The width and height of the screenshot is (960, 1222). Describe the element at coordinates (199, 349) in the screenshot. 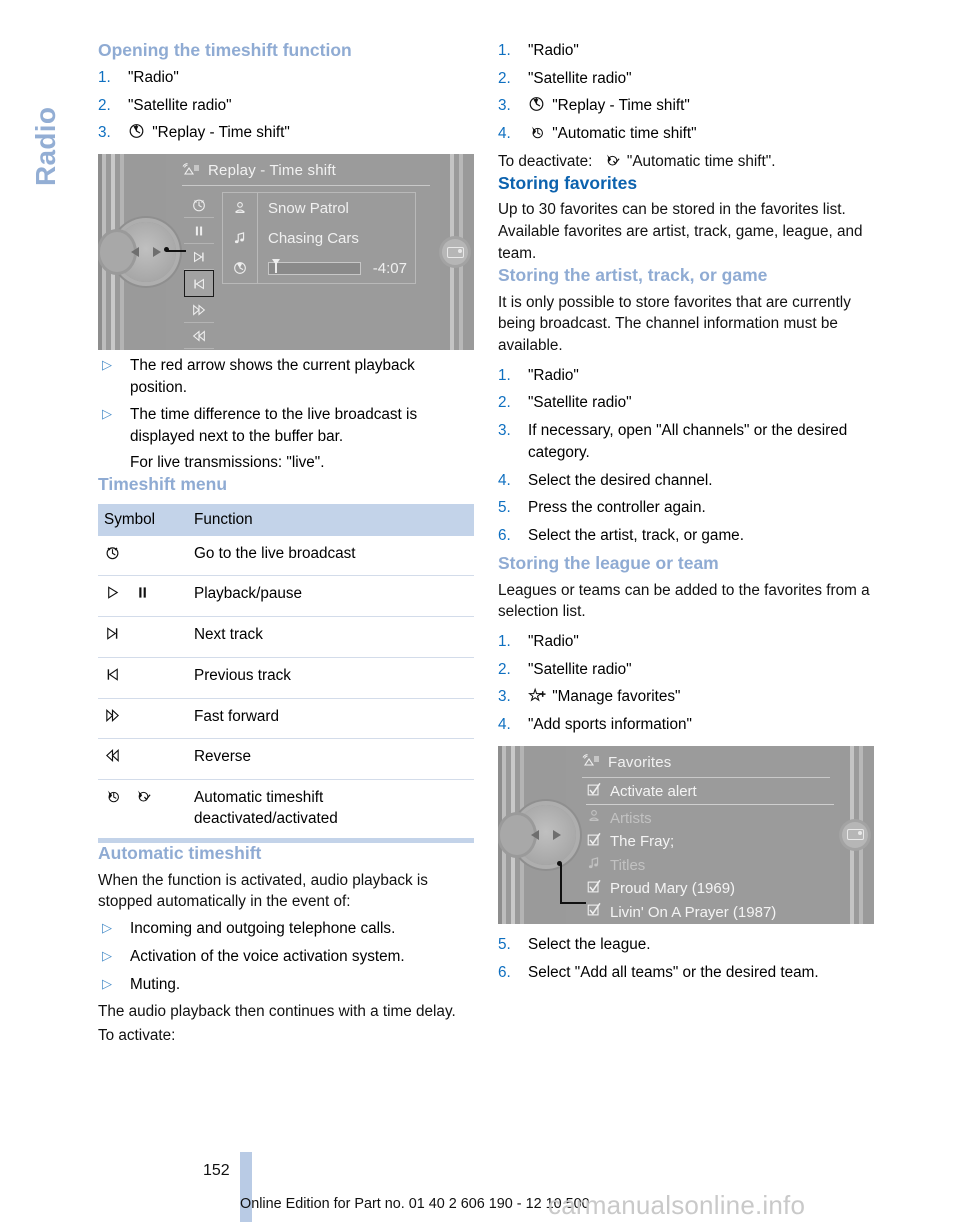

I see `automatic-timeshift-icon` at that location.